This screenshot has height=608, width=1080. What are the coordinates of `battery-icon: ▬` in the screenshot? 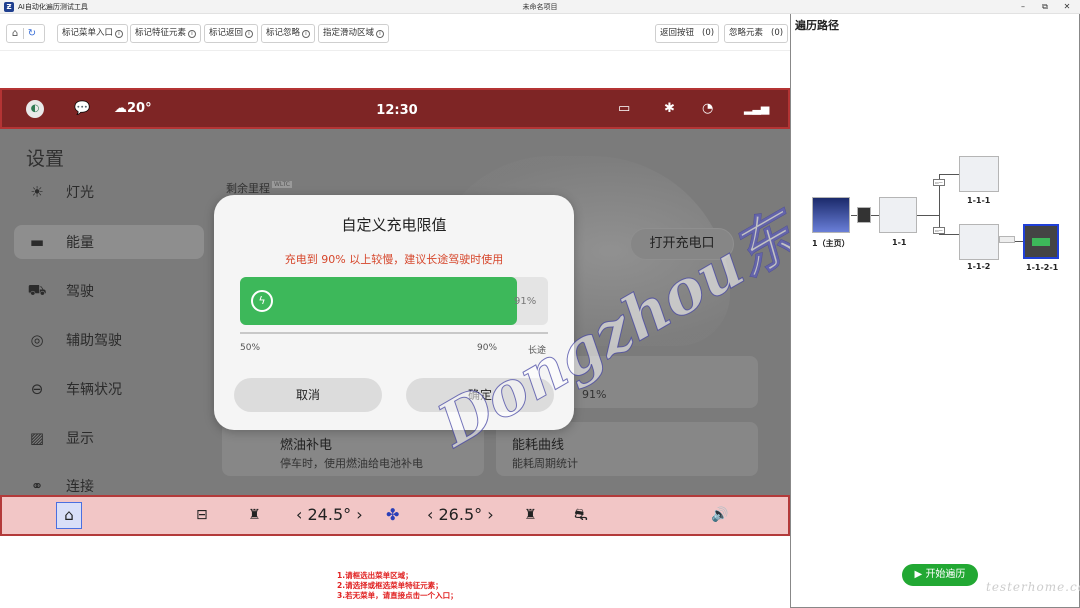 It's located at (37, 242).